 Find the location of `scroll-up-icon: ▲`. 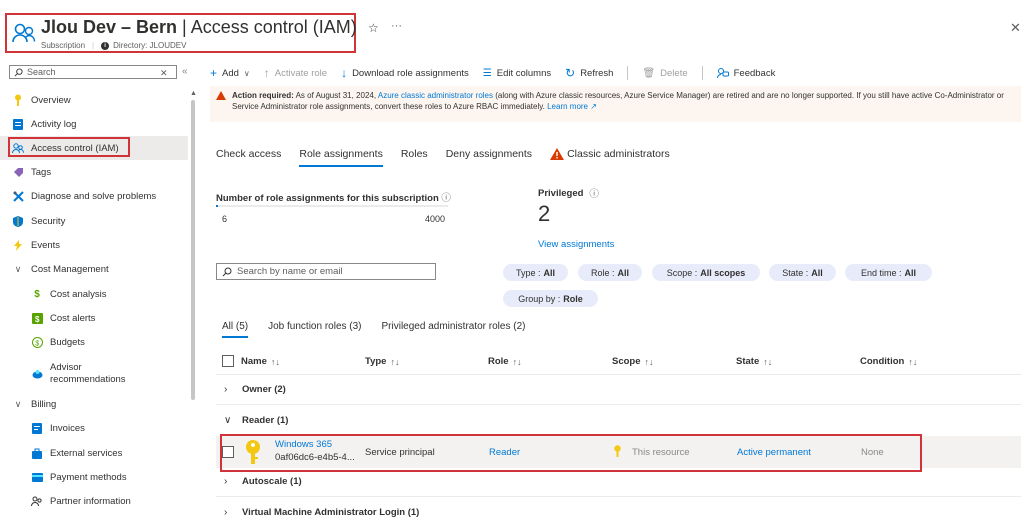

scroll-up-icon: ▲ is located at coordinates (193, 93).